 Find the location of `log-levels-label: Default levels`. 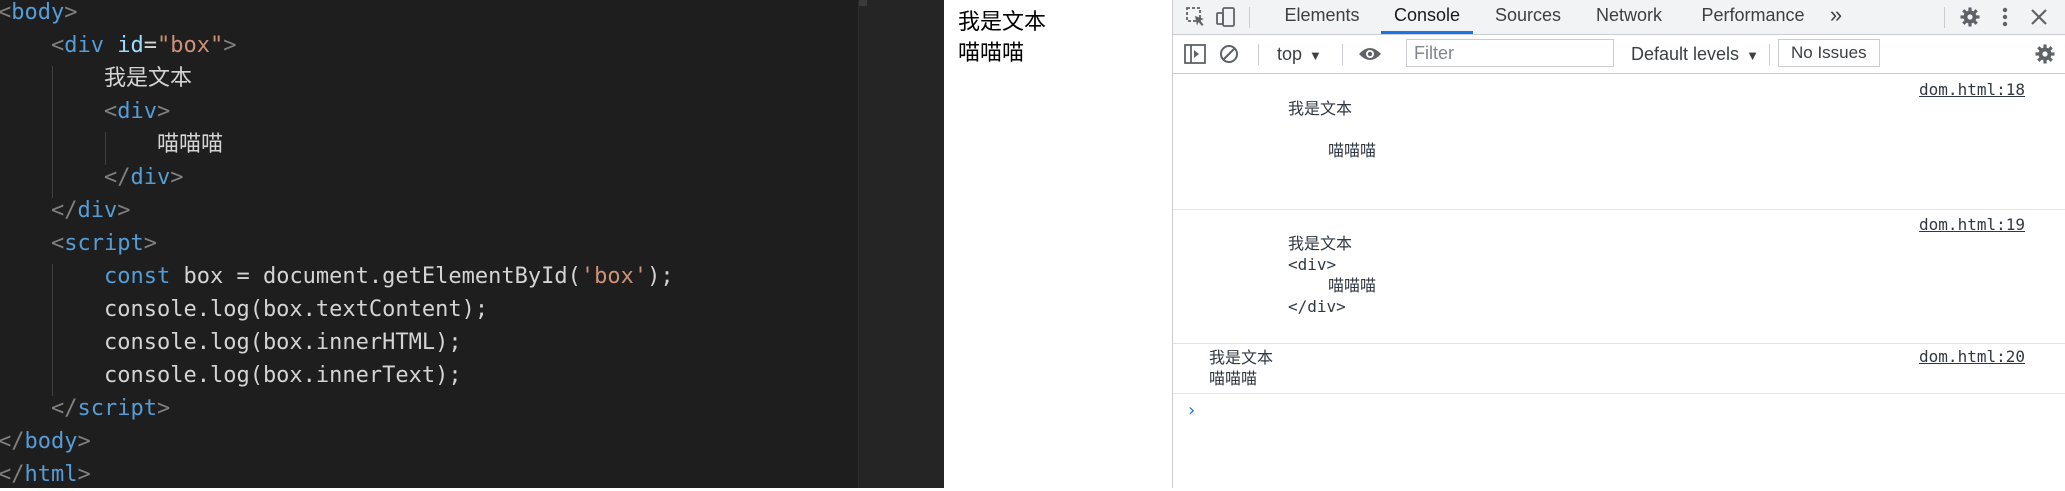

log-levels-label: Default levels is located at coordinates (1685, 54).